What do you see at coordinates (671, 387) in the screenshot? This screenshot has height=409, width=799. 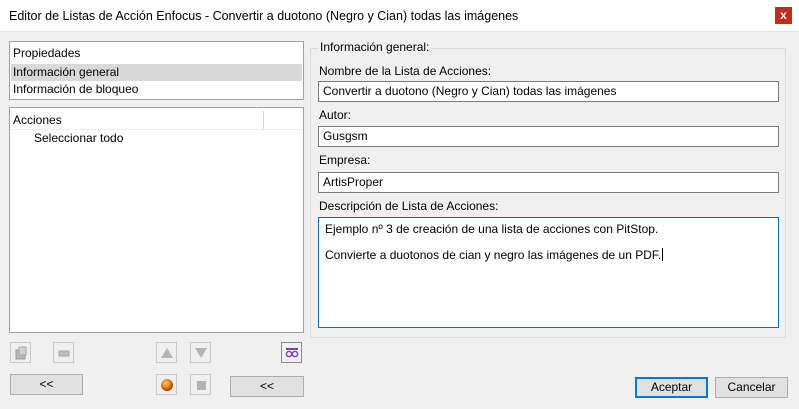 I see `accept-button: Aceptar` at bounding box center [671, 387].